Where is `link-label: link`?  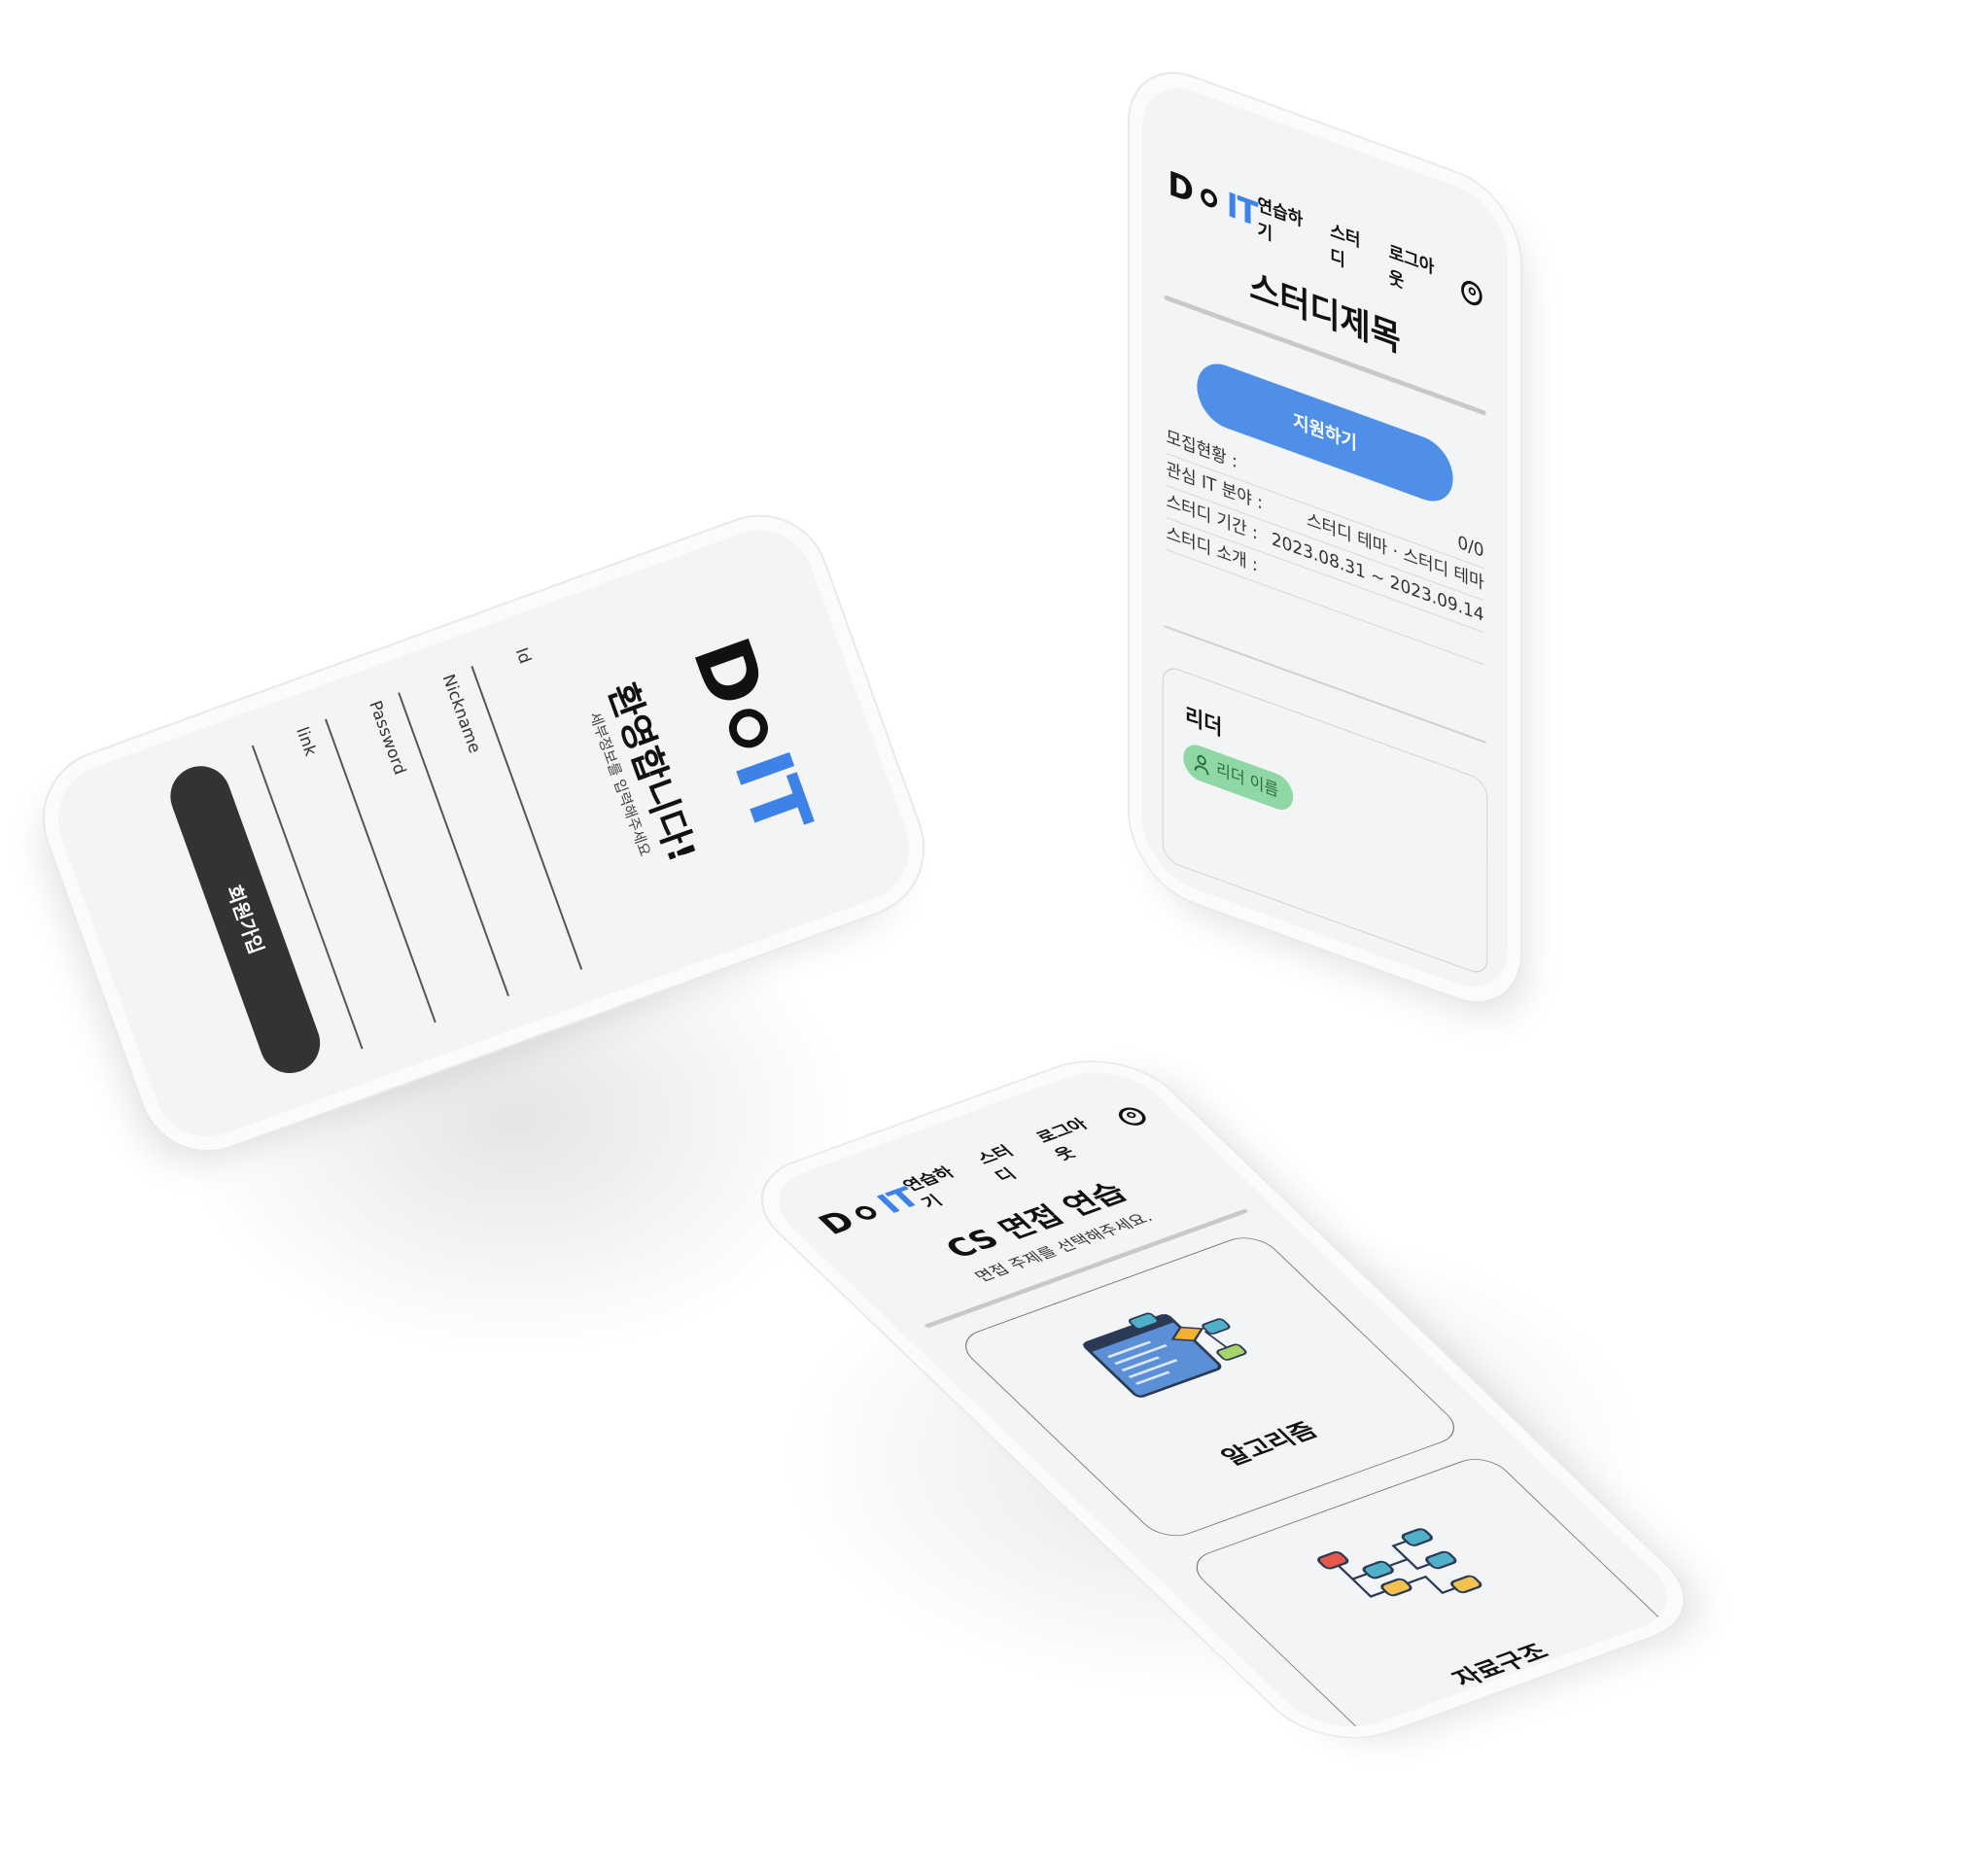 link-label: link is located at coordinates (307, 741).